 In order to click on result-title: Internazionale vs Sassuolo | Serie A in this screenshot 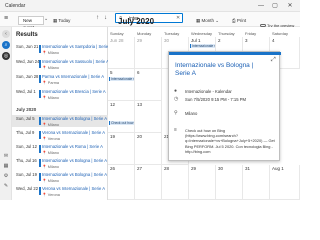, I will do `click(75, 61)`.